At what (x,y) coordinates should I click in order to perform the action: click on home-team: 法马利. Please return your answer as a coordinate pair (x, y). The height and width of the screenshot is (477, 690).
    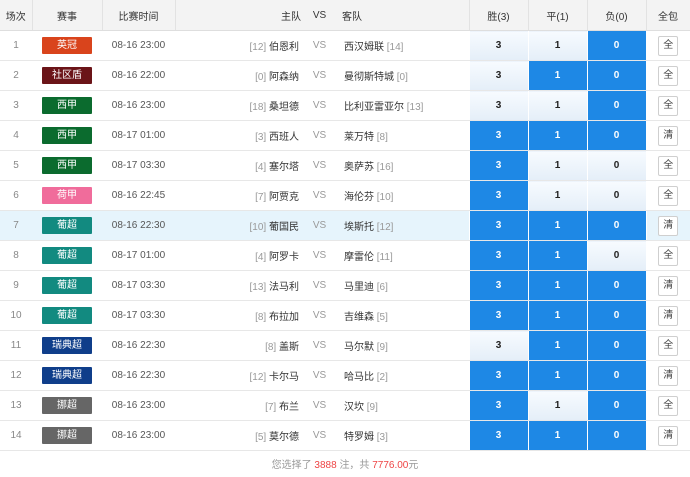
    Looking at the image, I should click on (284, 287).